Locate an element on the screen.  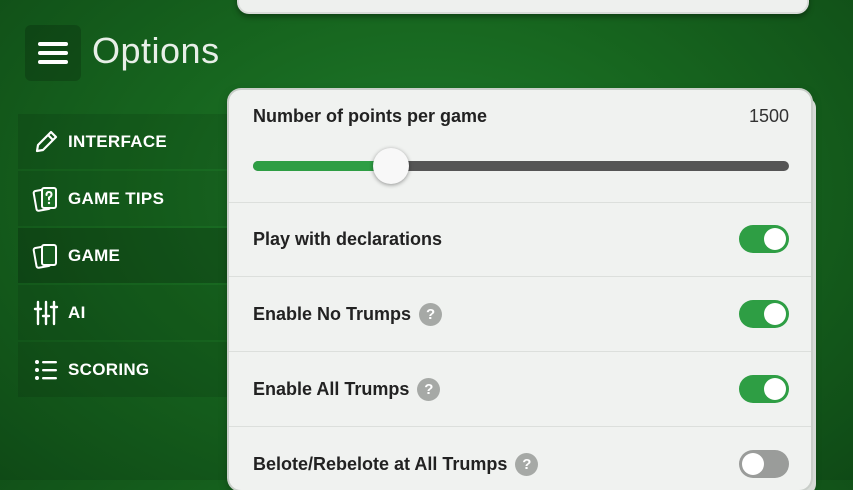
all-trumps-row: Enable All Trumps ? is located at coordinates (521, 389).